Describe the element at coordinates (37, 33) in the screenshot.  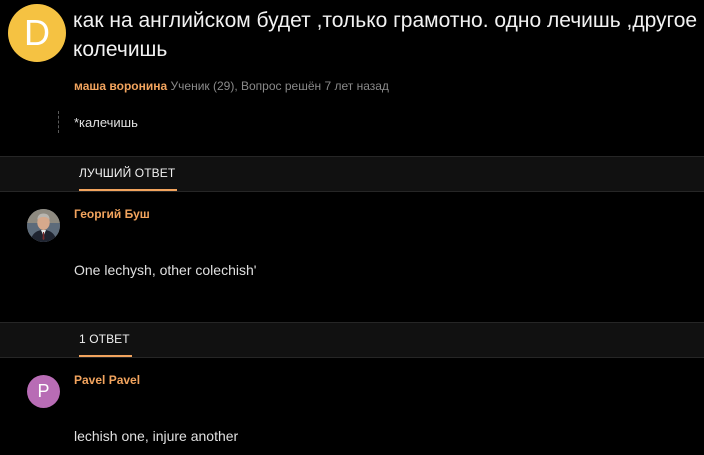
I see `question-author-avatar: D` at that location.